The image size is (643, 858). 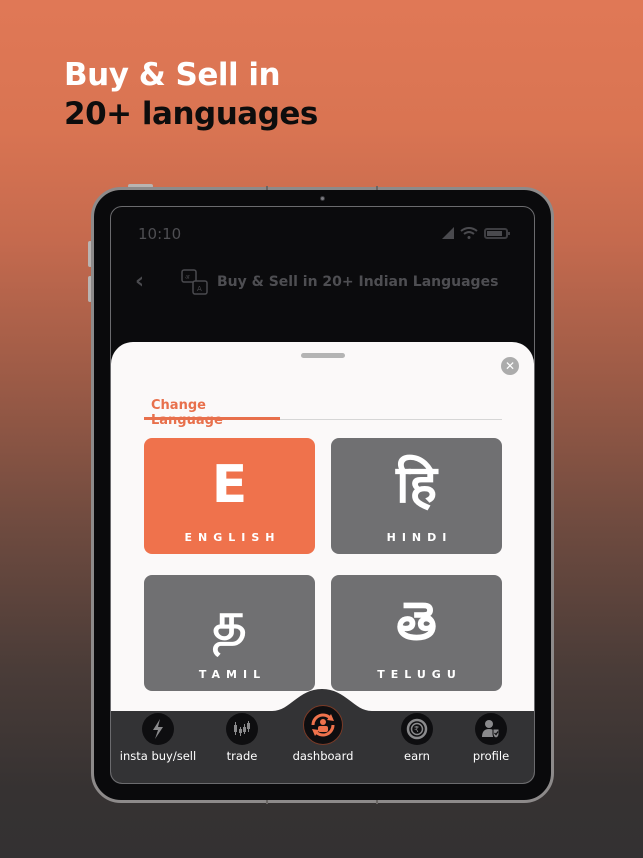 I want to click on app-bar: ‹ अ A Buy & Sell in 20+ Indian Languages, so click(x=322, y=283).